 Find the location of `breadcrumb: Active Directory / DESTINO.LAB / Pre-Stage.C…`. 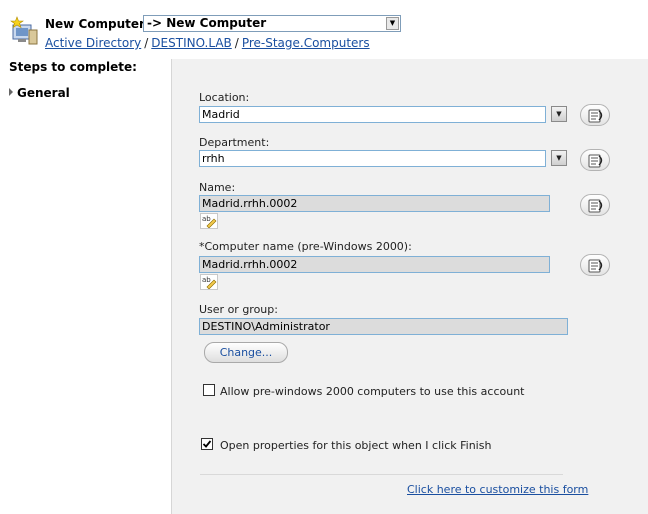

breadcrumb: Active Directory / DESTINO.LAB / Pre-Stage.C… is located at coordinates (207, 43).